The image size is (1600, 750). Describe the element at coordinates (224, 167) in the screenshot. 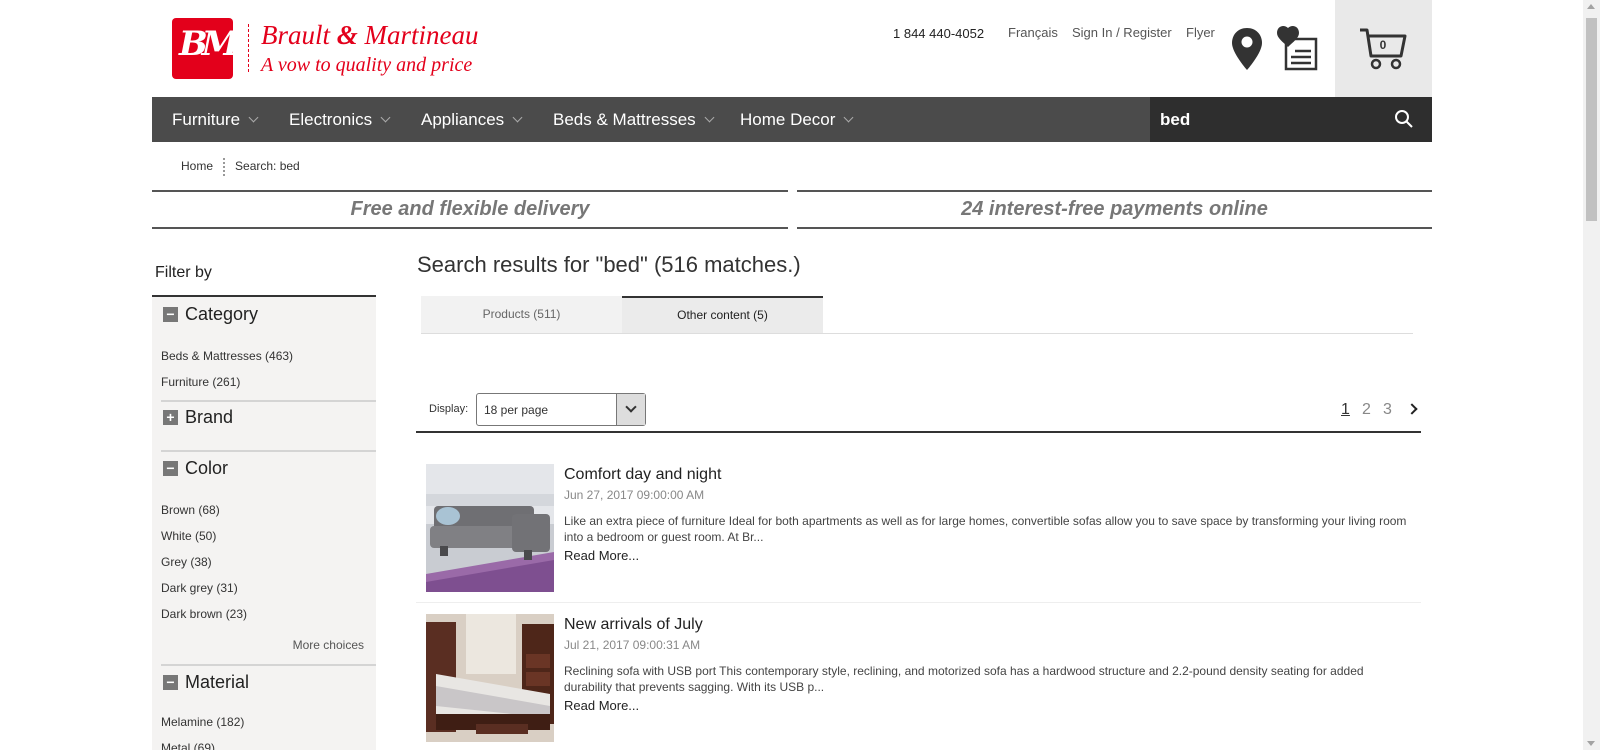

I see `breadcrumb-separator` at that location.